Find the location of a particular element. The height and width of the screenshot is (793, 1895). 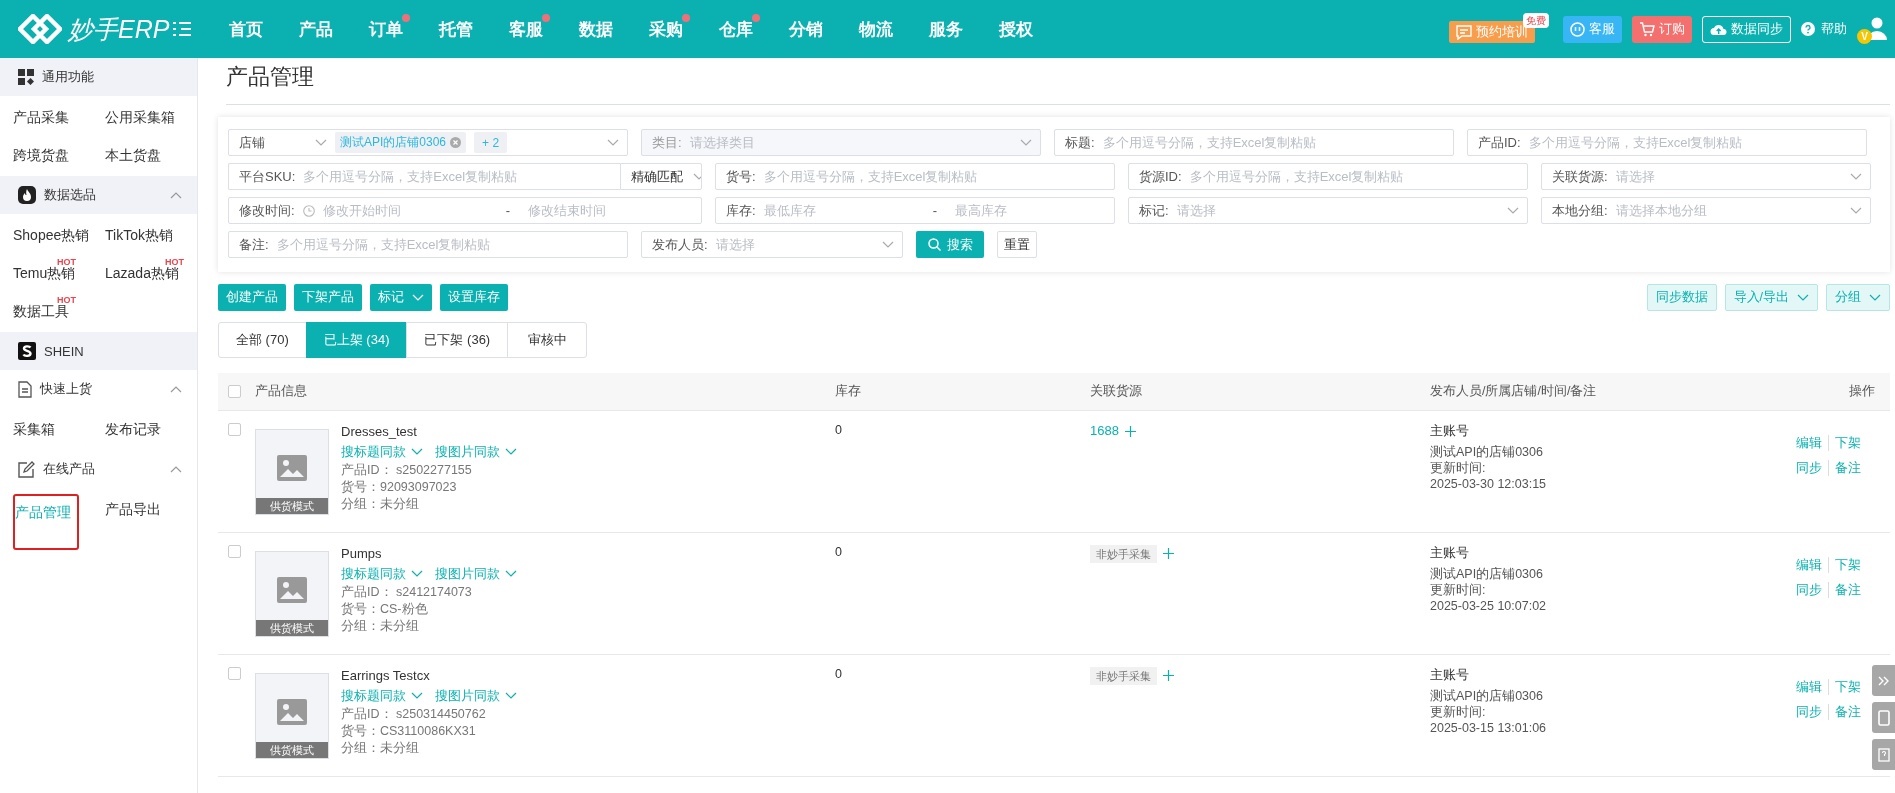

sidebar-section-header: 快速上货 is located at coordinates (98, 389).